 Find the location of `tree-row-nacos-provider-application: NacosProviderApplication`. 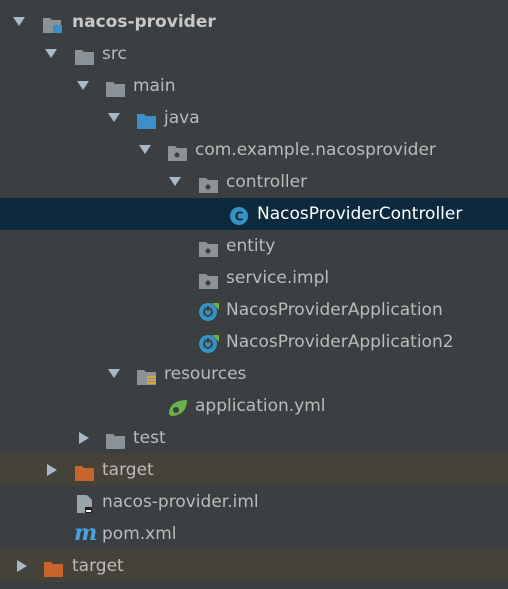

tree-row-nacos-provider-application: NacosProviderApplication is located at coordinates (254, 310).